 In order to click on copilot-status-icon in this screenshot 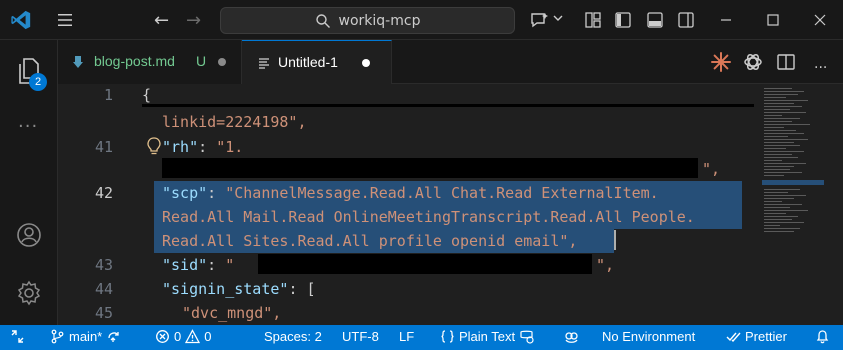, I will do `click(571, 337)`.